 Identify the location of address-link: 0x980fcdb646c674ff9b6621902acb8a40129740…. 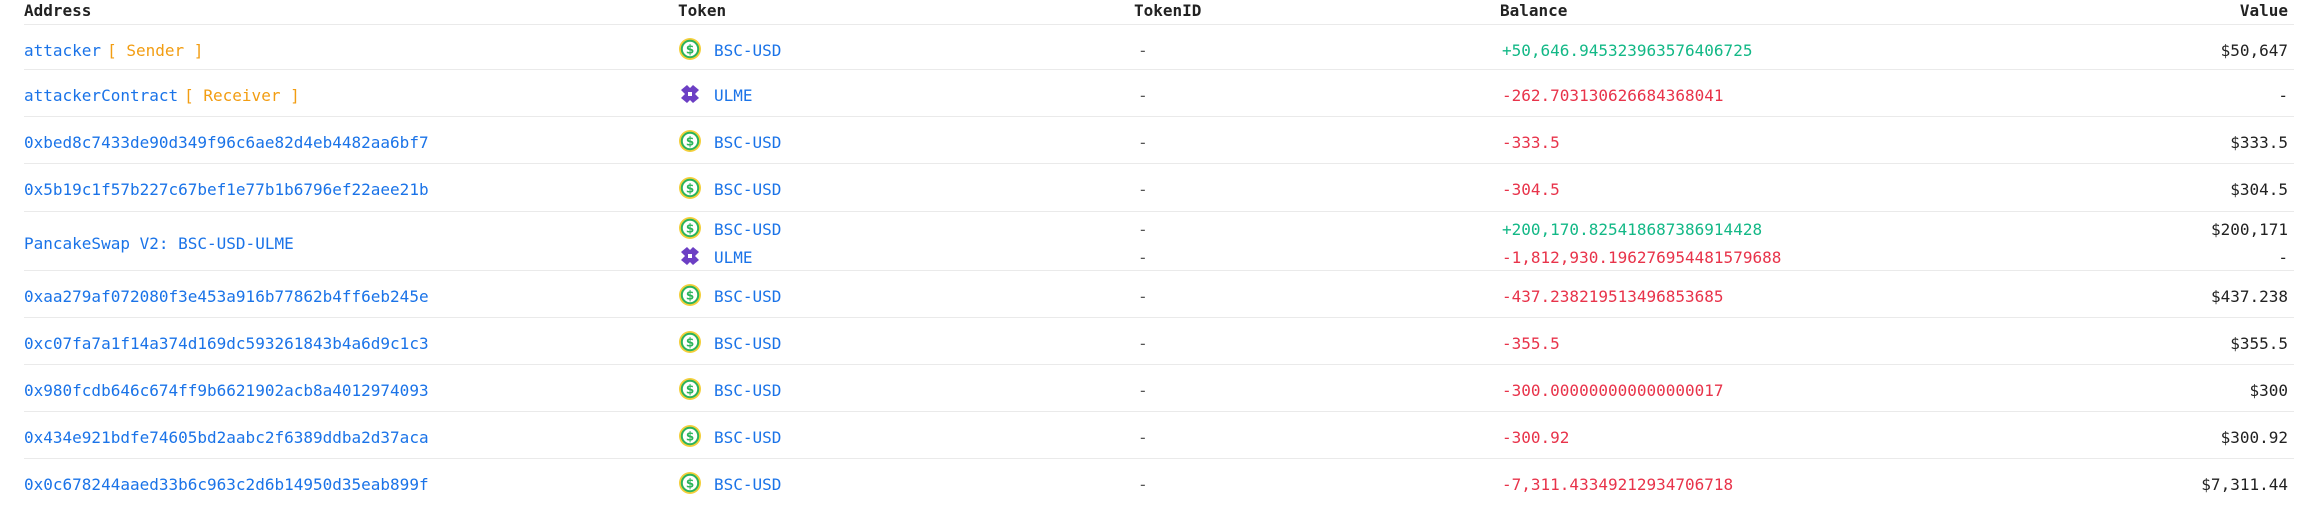
(226, 390).